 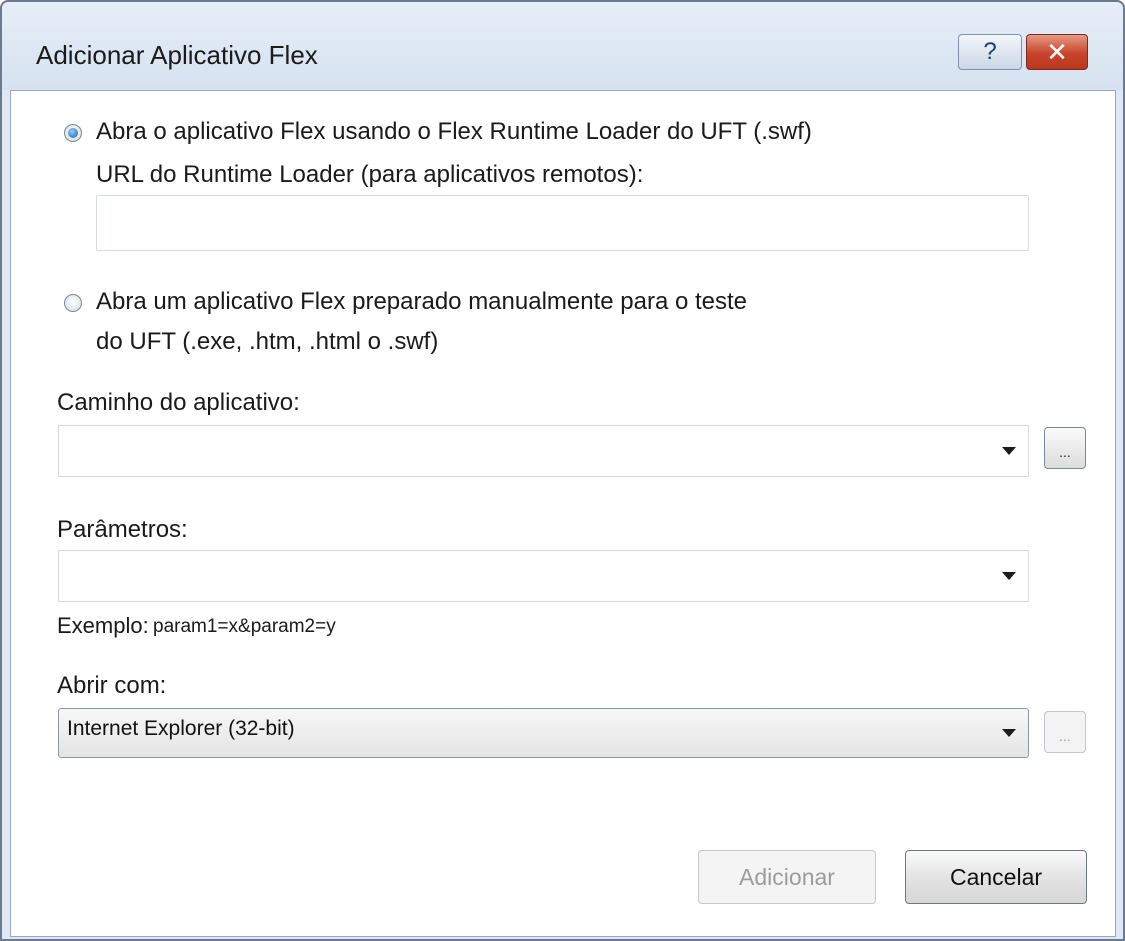 I want to click on close-button: ✕, so click(x=1057, y=52).